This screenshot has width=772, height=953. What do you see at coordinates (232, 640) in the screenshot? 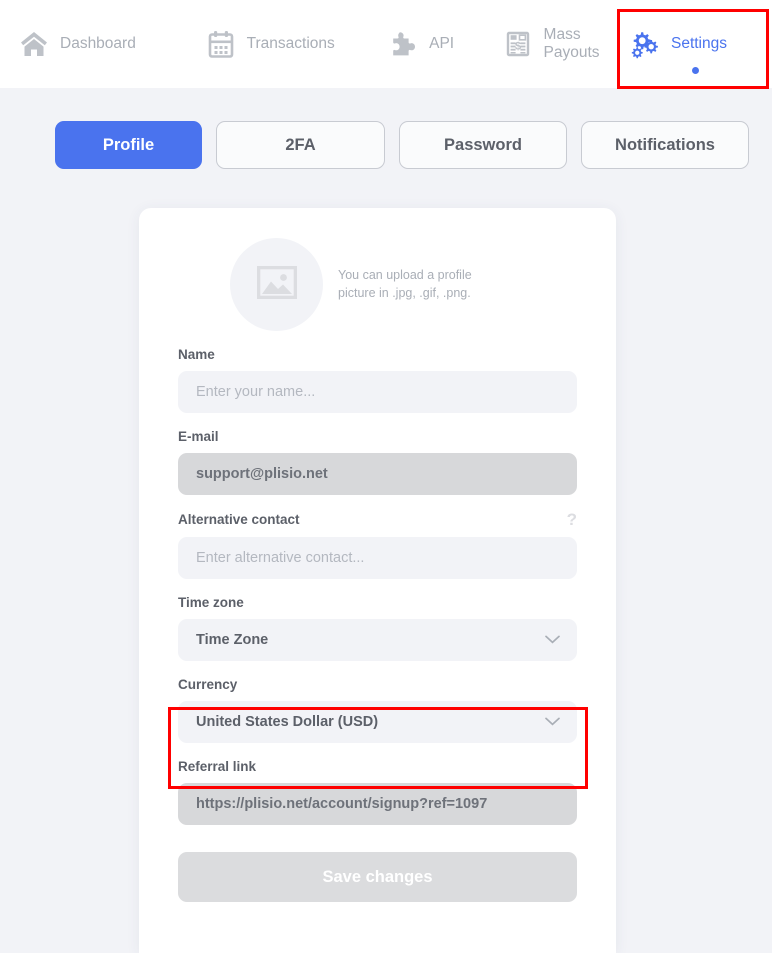
I see `timezone-selected-value: Time Zone` at bounding box center [232, 640].